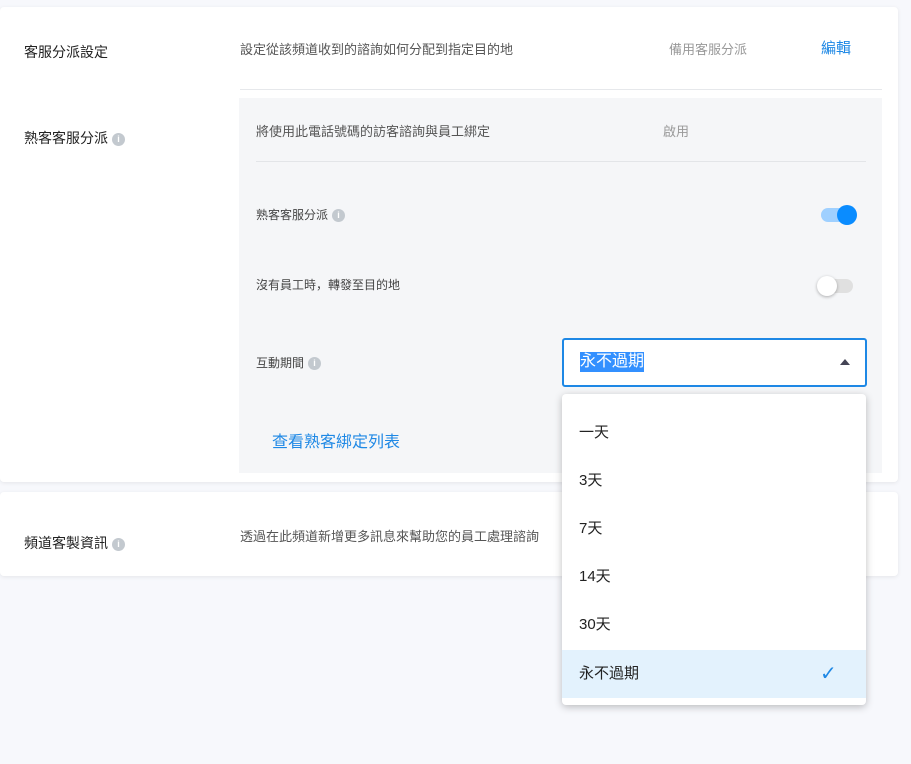 Image resolution: width=911 pixels, height=764 pixels. Describe the element at coordinates (828, 674) in the screenshot. I see `check-icon: ✓` at that location.